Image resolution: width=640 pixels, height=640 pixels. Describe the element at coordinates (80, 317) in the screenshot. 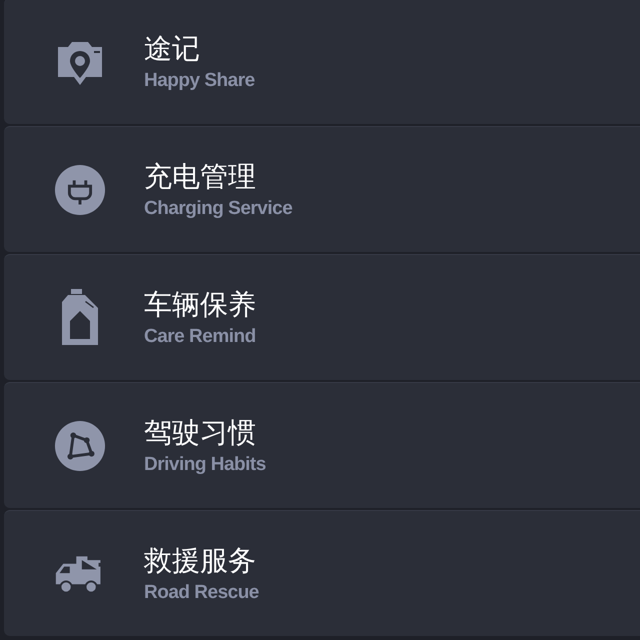

I see `bottle-icon` at that location.